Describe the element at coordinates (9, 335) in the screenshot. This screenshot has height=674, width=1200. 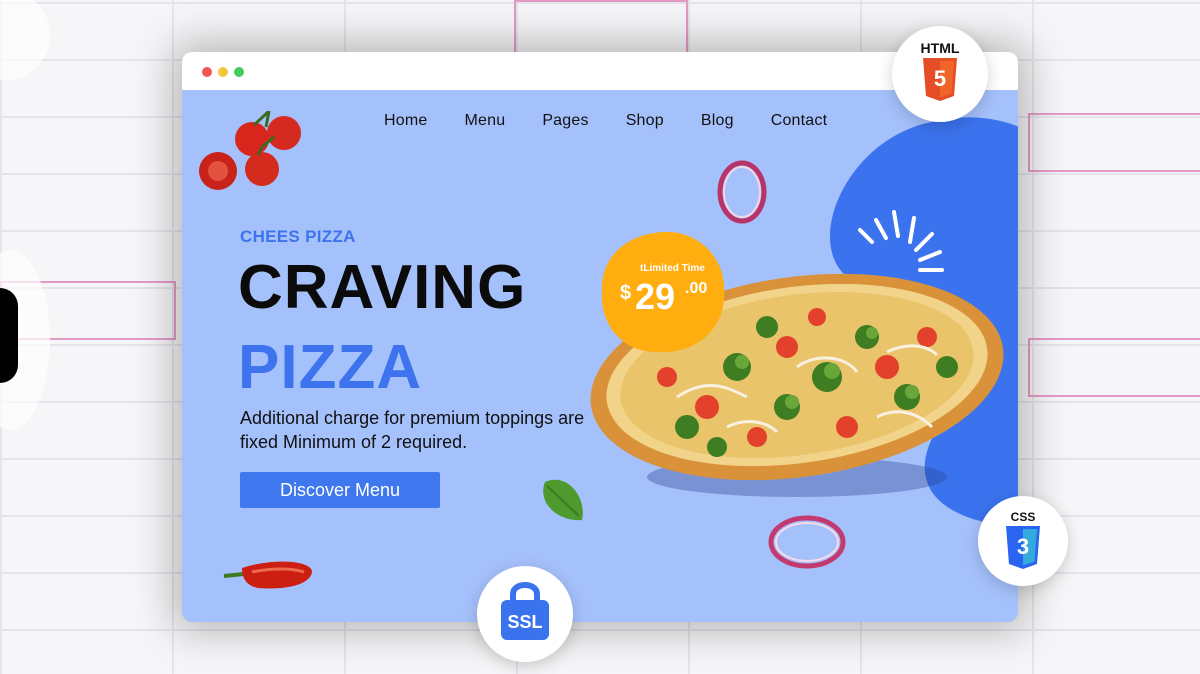
I see `decor-shape` at that location.